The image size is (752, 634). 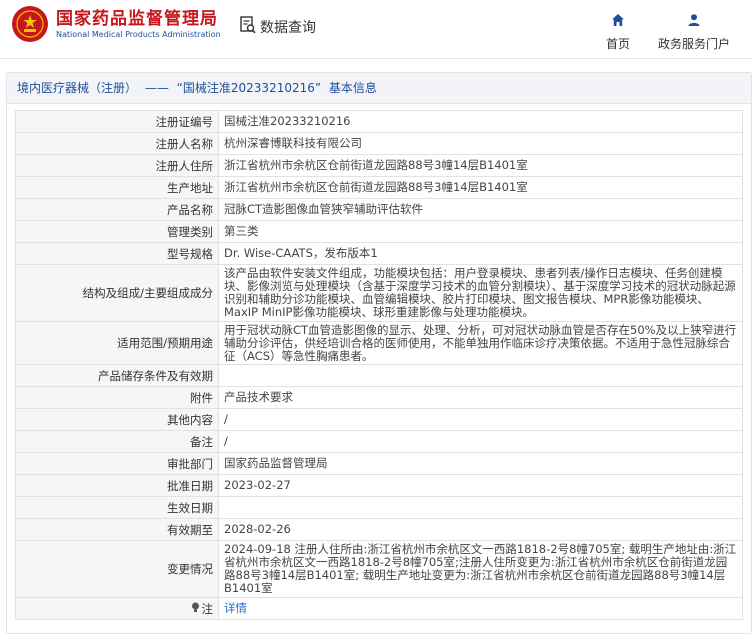 What do you see at coordinates (480, 485) in the screenshot?
I see `field-value: 2023-02-27` at bounding box center [480, 485].